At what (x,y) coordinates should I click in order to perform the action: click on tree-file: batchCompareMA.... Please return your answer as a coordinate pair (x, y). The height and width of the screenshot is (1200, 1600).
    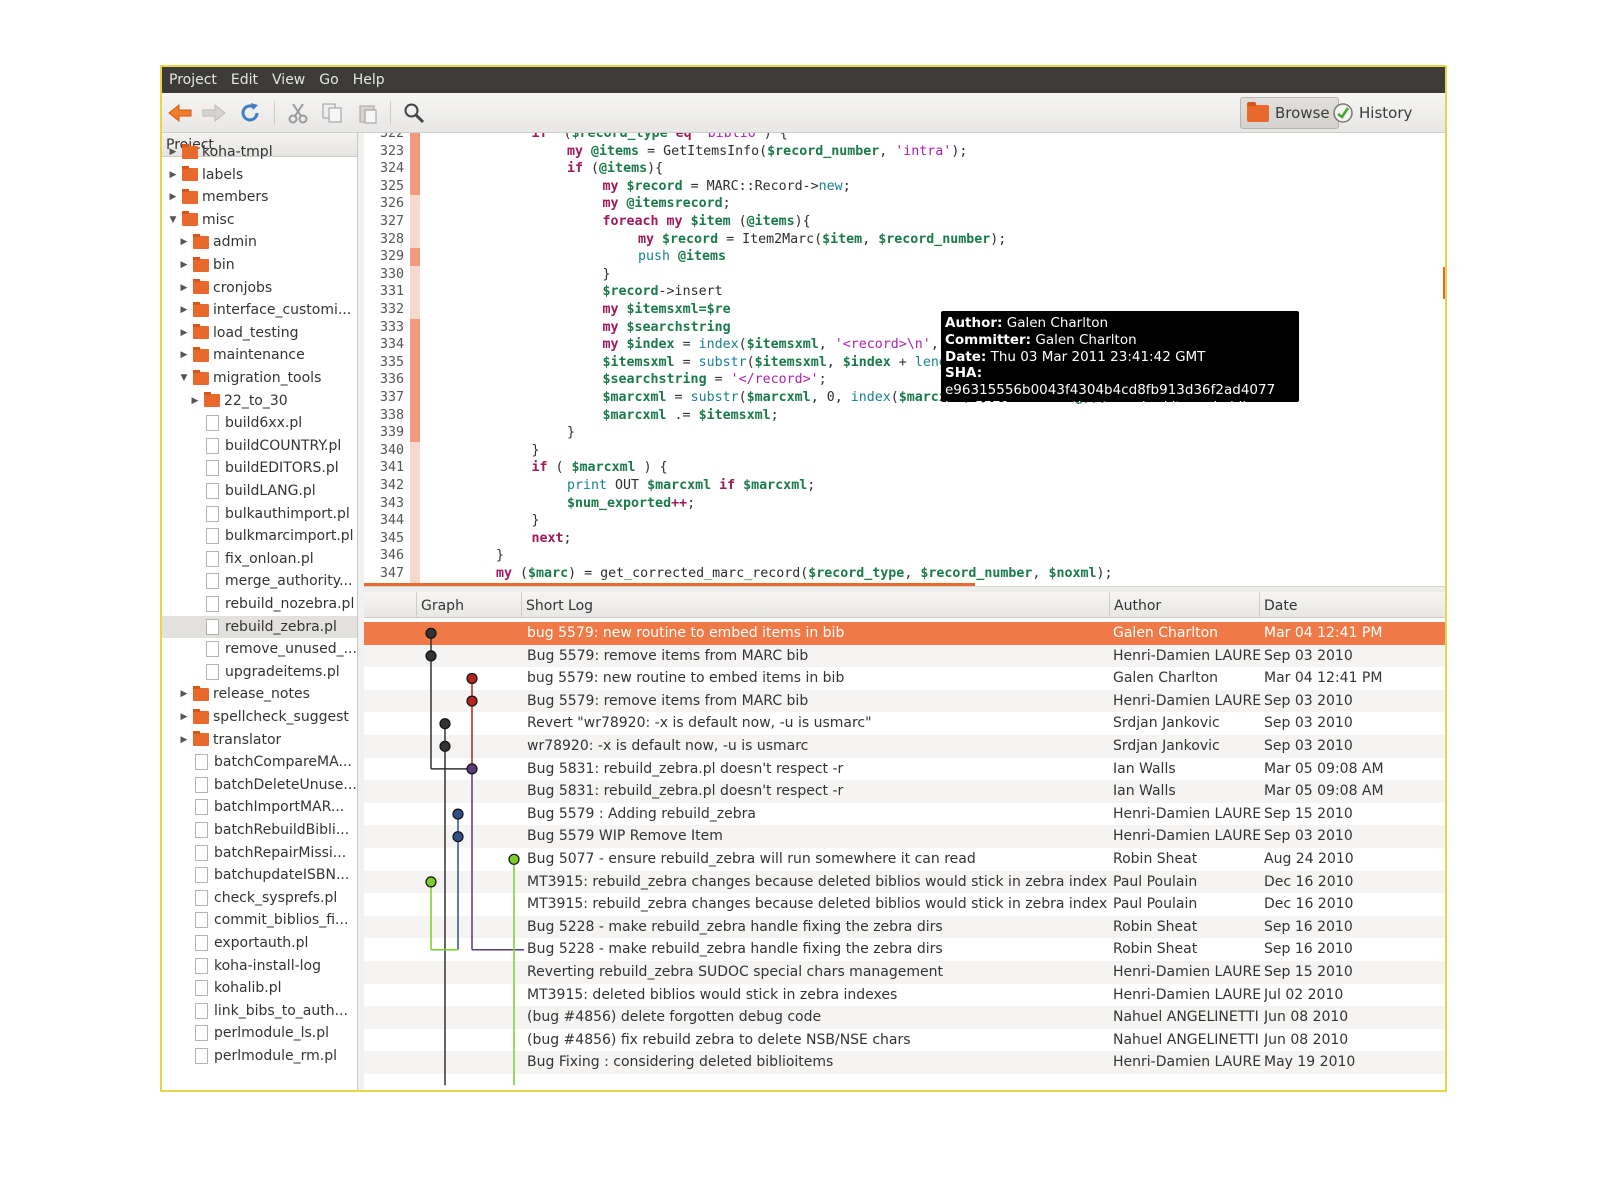
    Looking at the image, I should click on (259, 762).